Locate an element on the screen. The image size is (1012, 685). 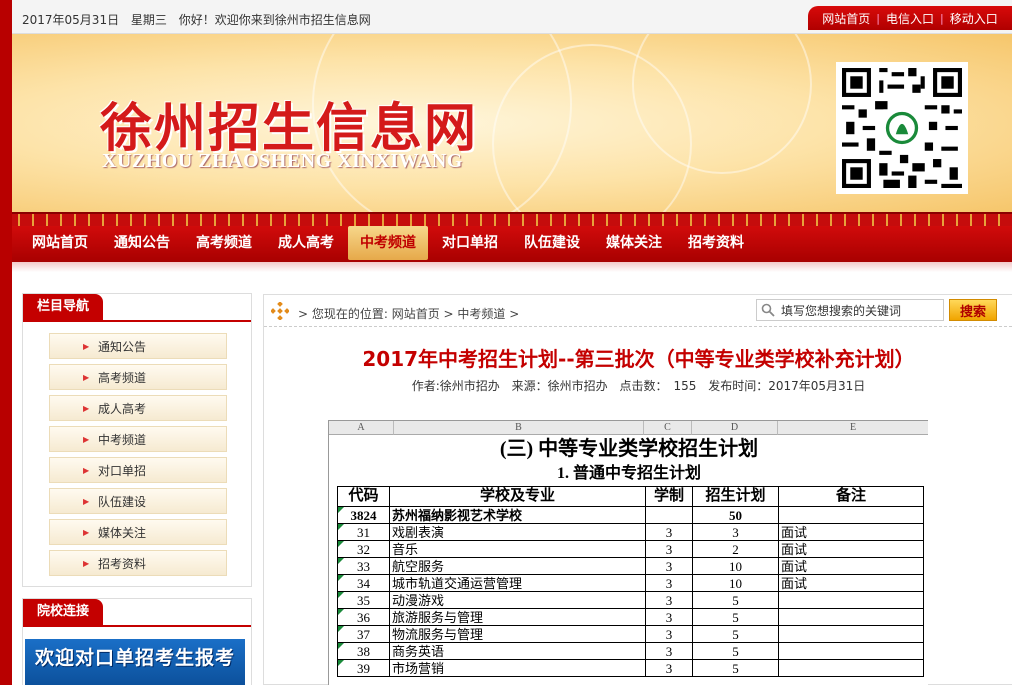
sidebar-item-zhongkao: ▶ 中考频道 is located at coordinates (138, 439).